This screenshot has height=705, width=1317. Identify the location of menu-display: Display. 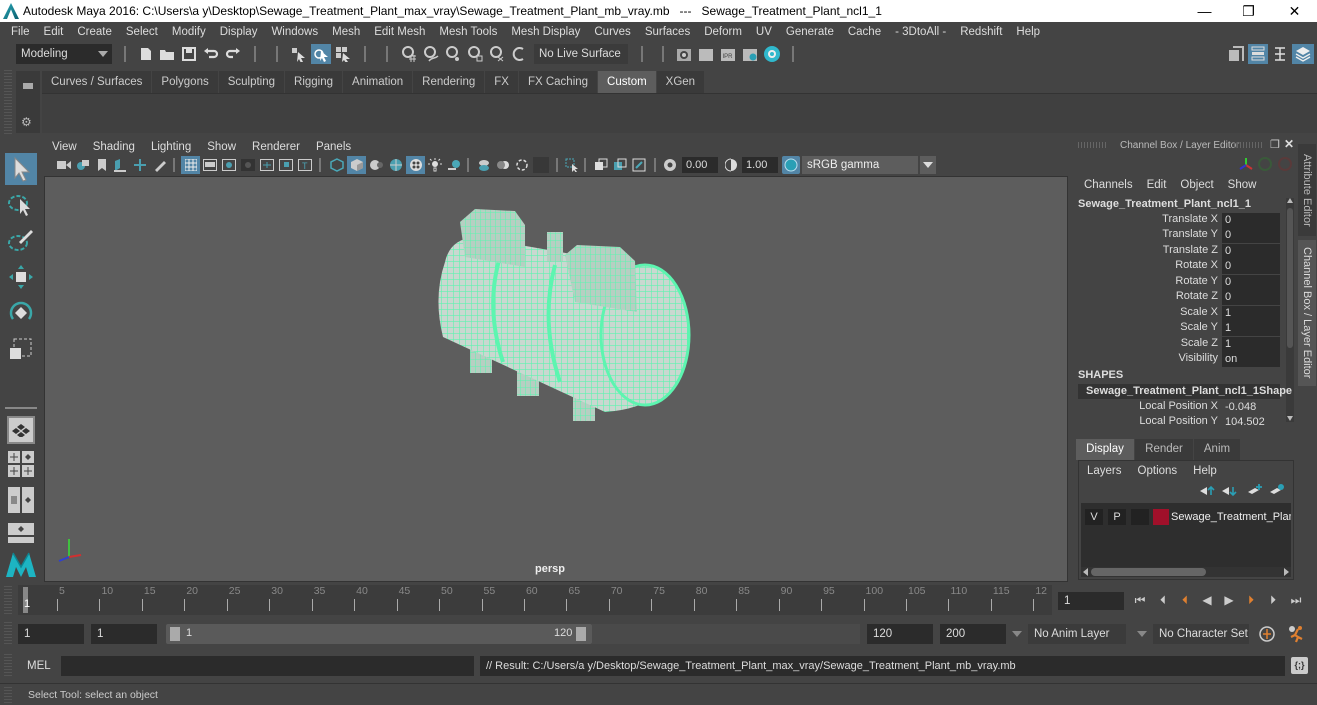
(239, 32).